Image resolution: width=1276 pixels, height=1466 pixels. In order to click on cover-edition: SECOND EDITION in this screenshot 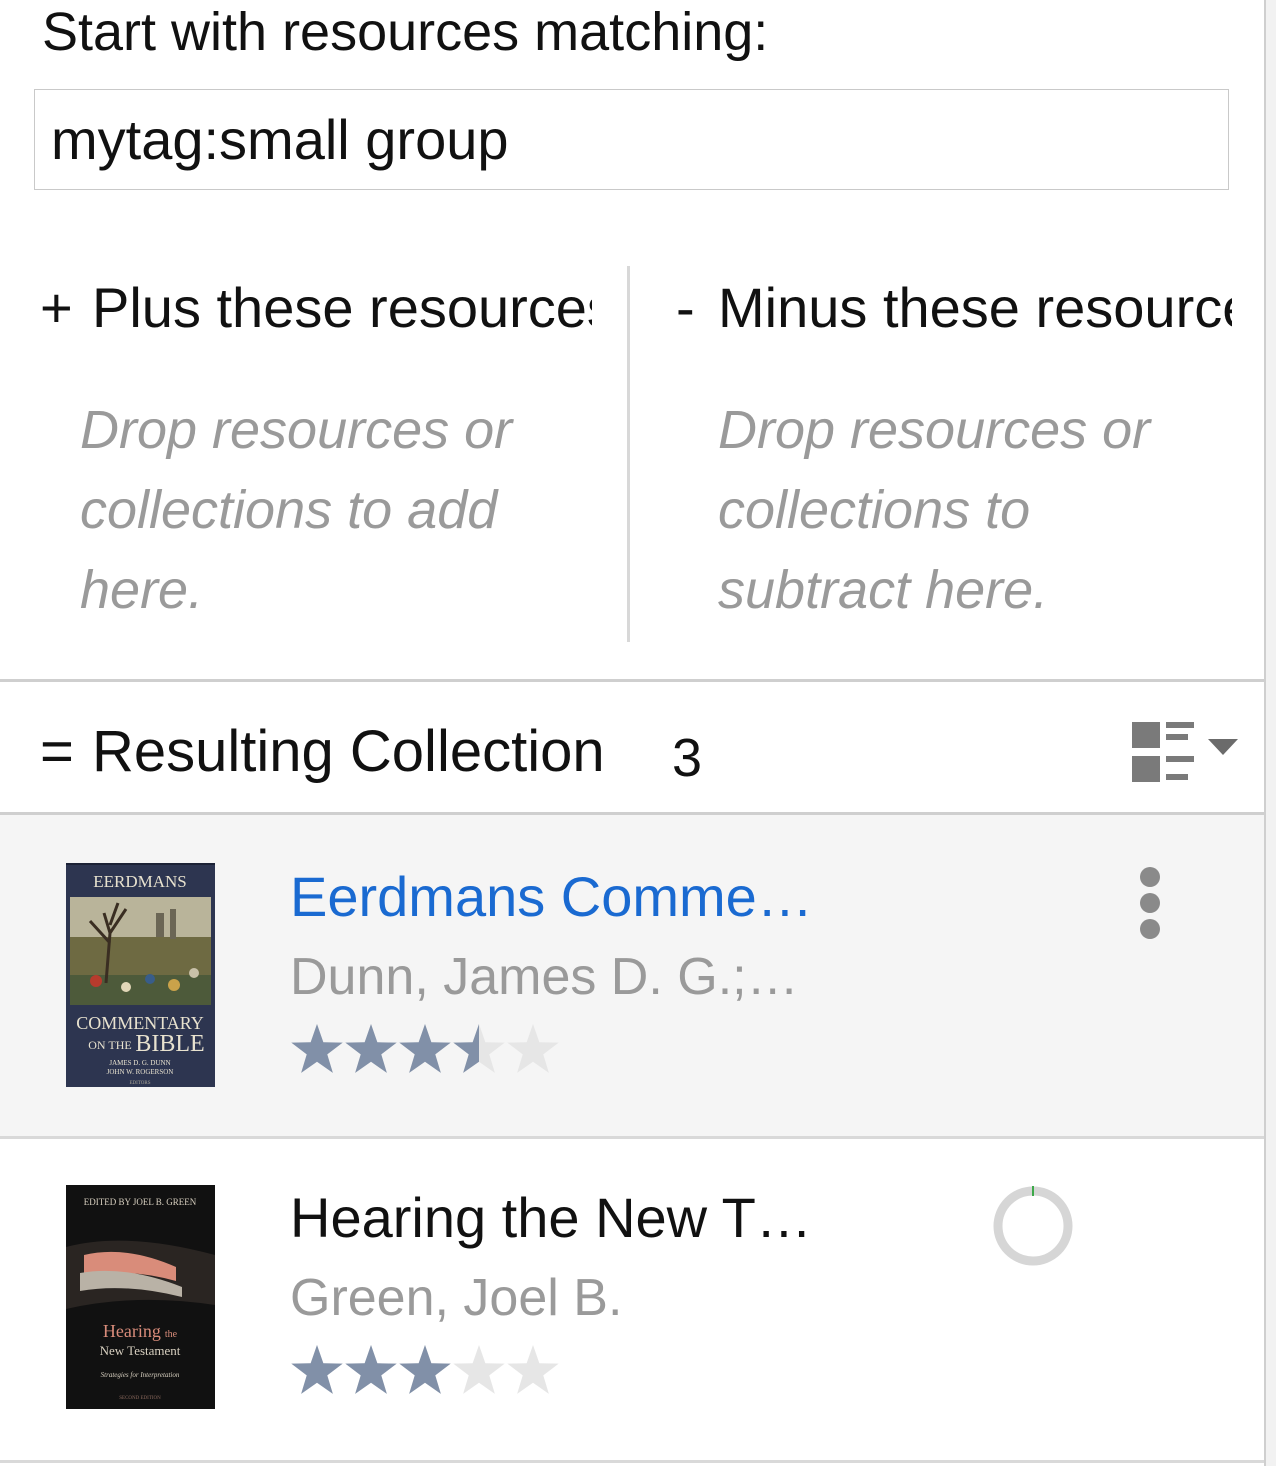, I will do `click(140, 1398)`.